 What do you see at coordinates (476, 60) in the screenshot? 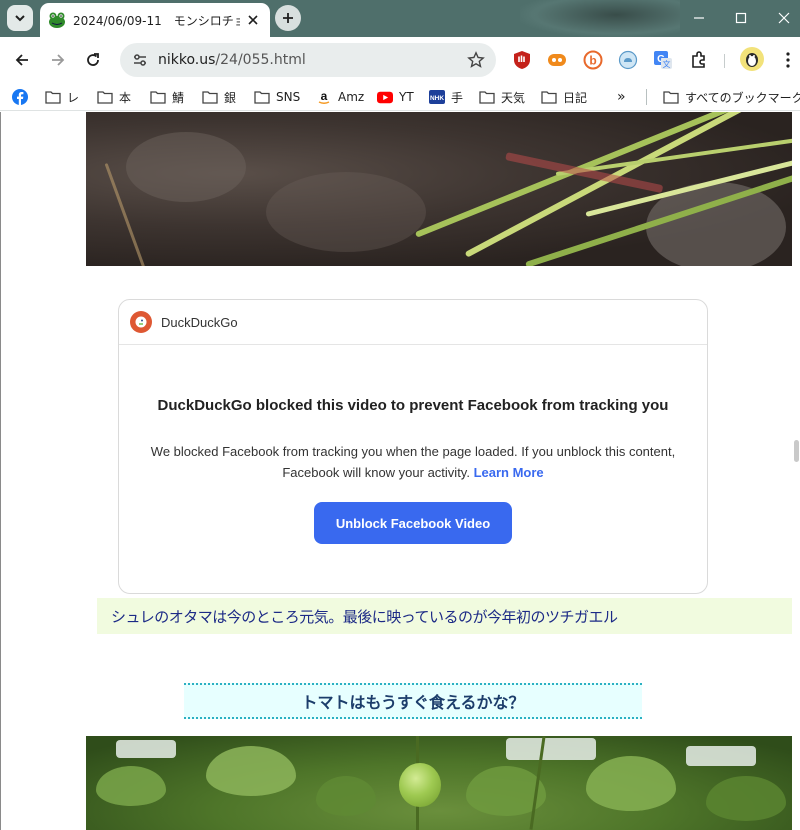
I see `bookmark-star-icon` at bounding box center [476, 60].